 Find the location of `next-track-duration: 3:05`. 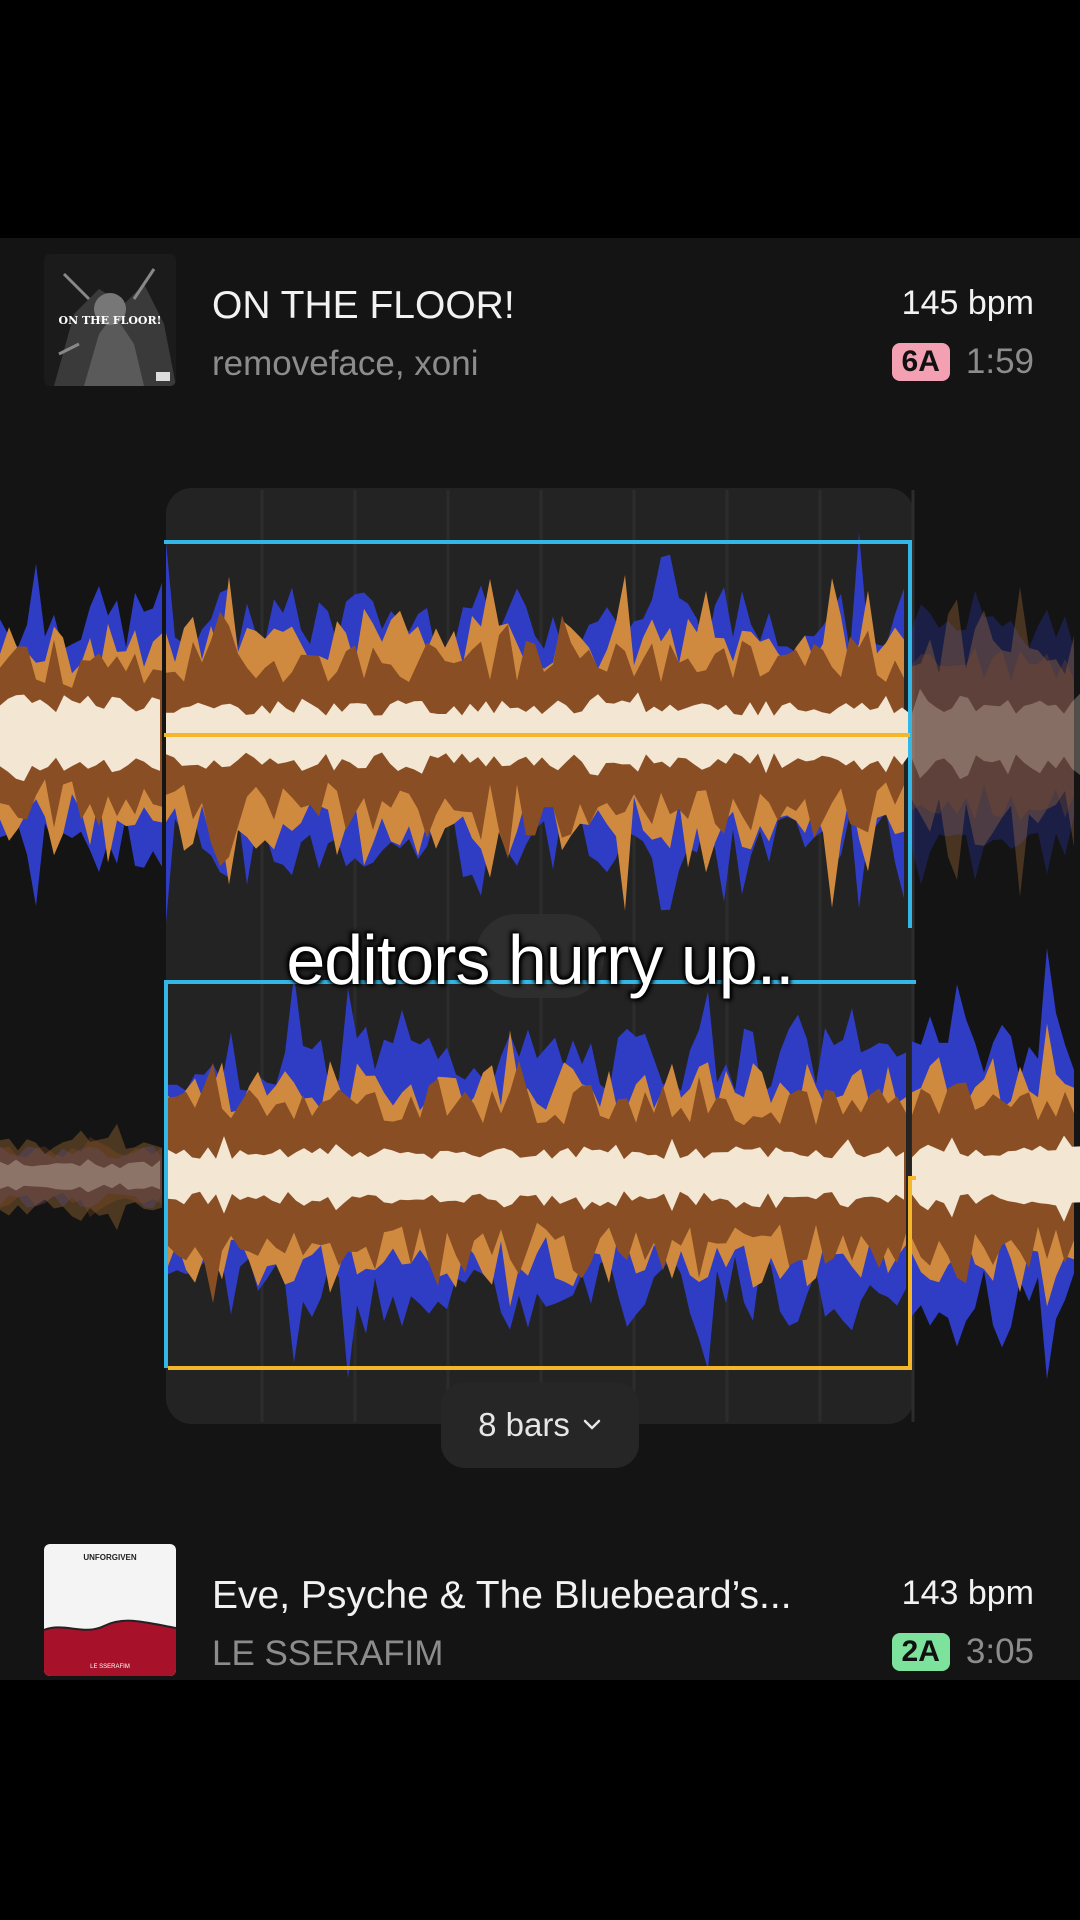

next-track-duration: 3:05 is located at coordinates (999, 1651).